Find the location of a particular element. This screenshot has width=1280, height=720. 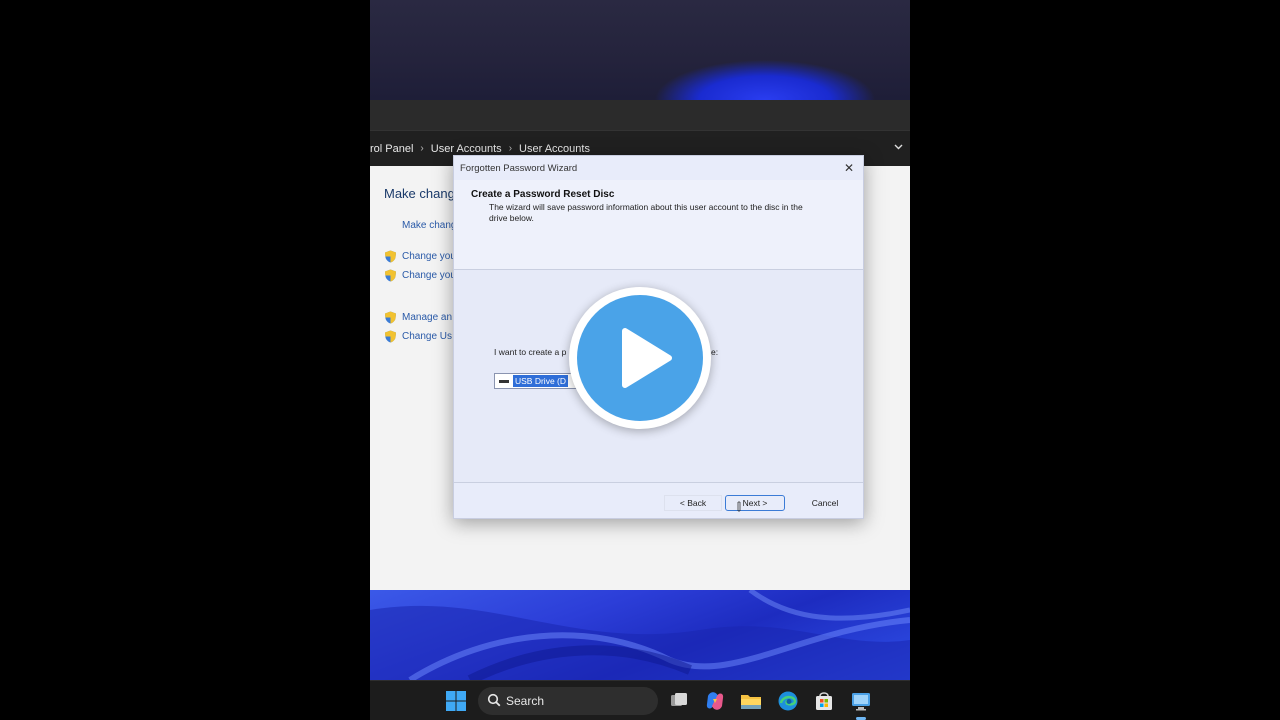

desktop-wallpaper-bottom is located at coordinates (640, 635).